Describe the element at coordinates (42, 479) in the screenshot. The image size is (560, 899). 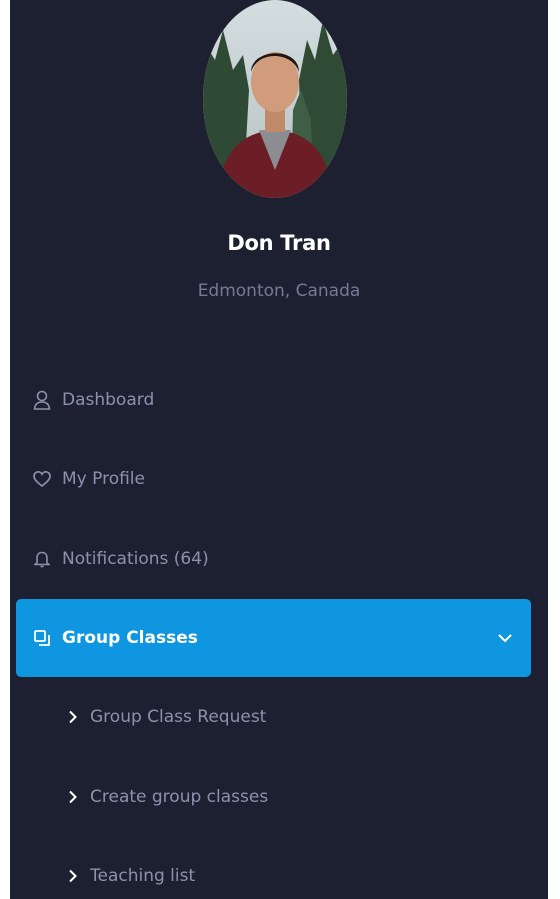
I see `heart-icon` at that location.